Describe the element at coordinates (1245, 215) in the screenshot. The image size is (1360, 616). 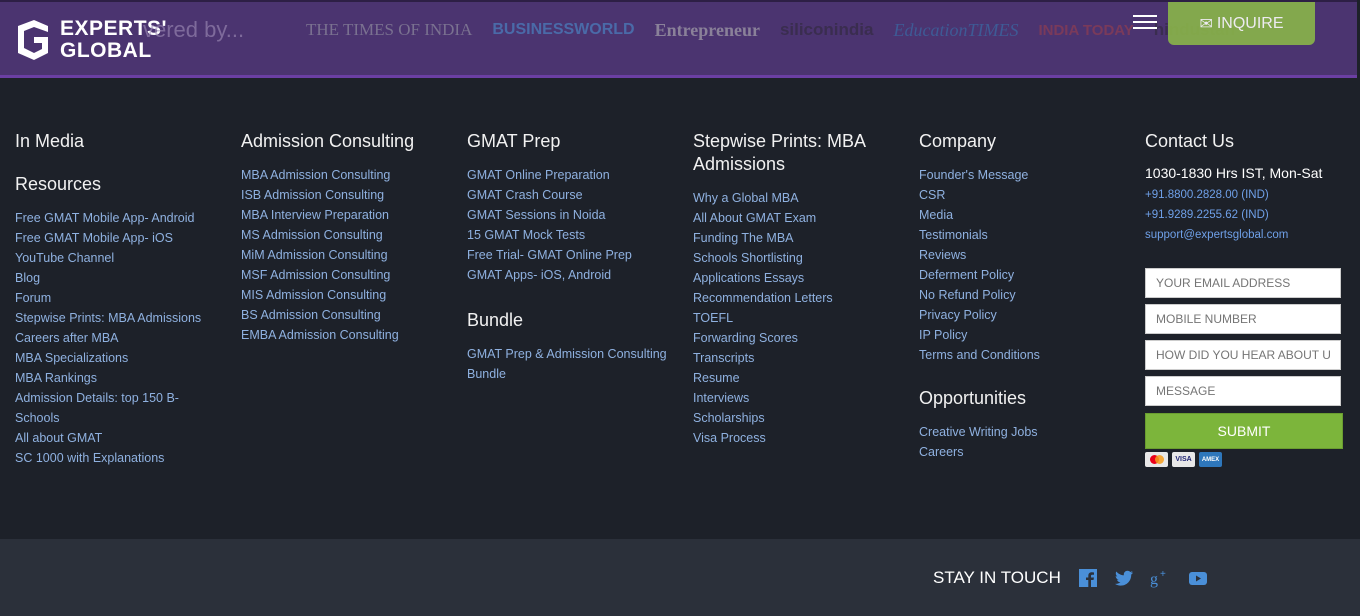
I see `phone-link-2: +91.9289.2255.62 (IND)` at that location.